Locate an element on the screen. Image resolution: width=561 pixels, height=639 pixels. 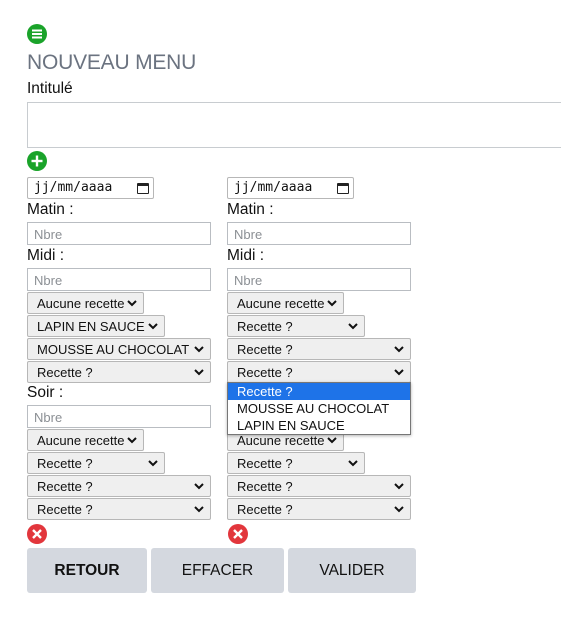
intitule-input is located at coordinates (294, 125).